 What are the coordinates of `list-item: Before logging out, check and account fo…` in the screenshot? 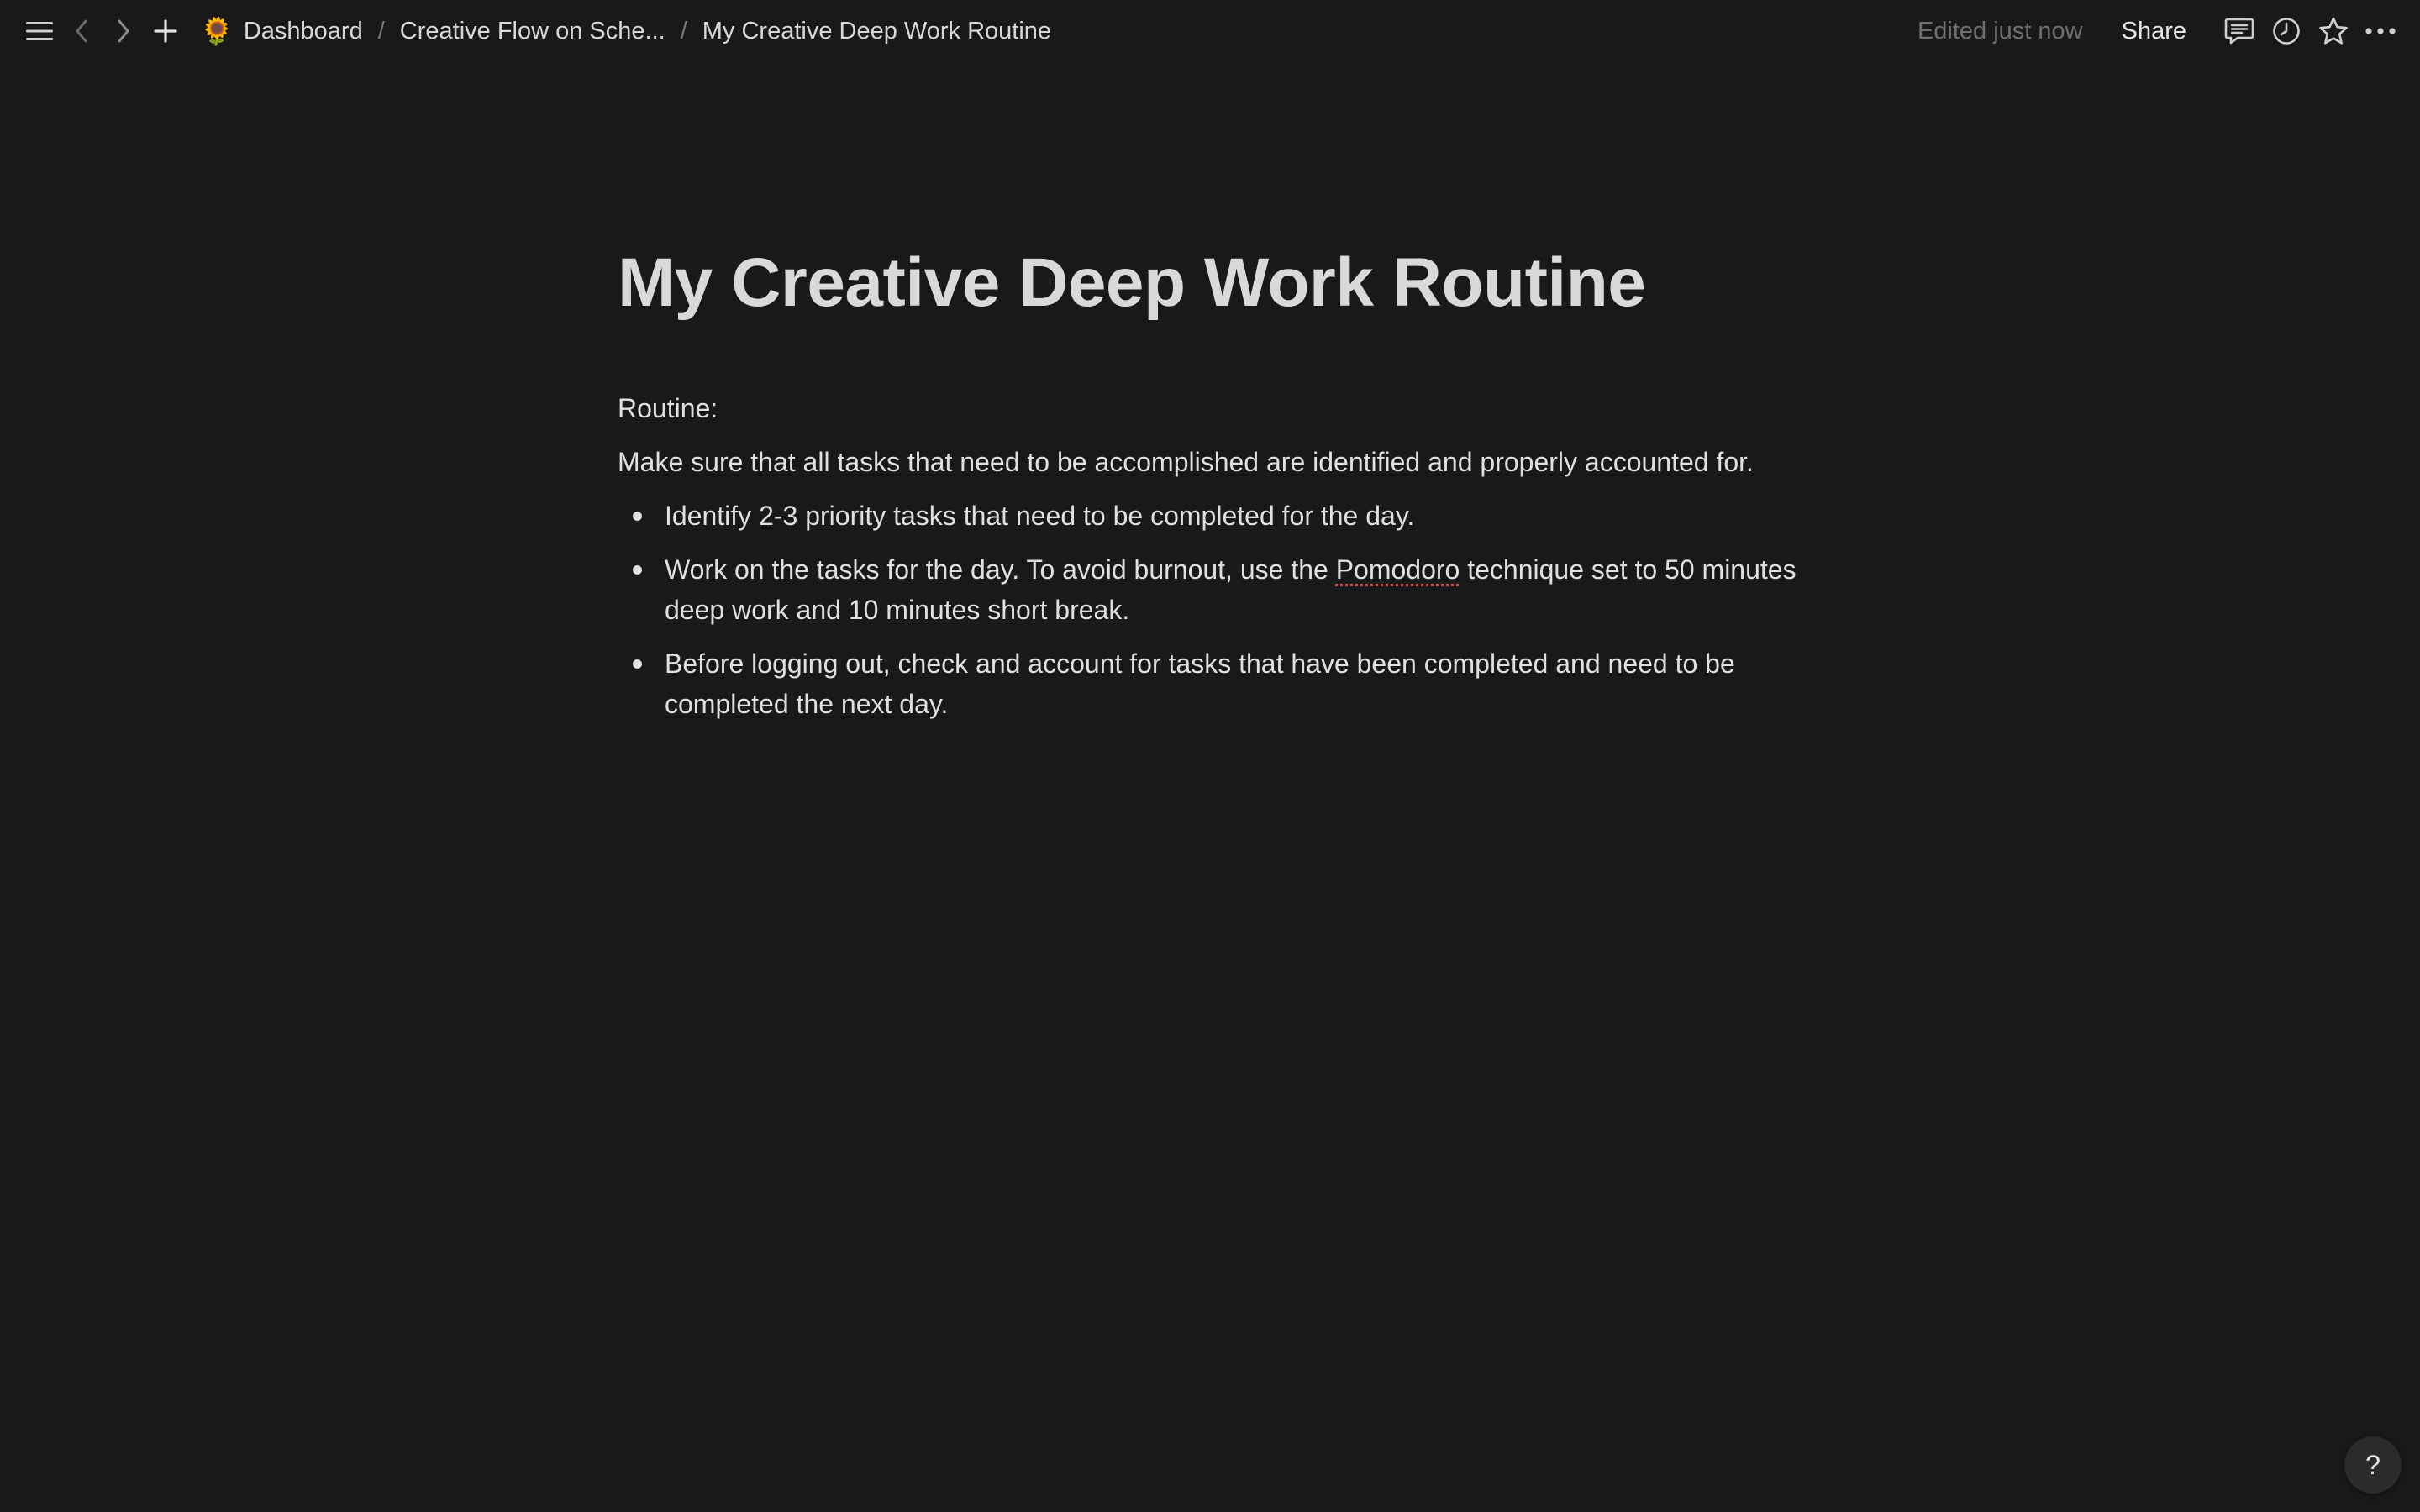 It's located at (1208, 683).